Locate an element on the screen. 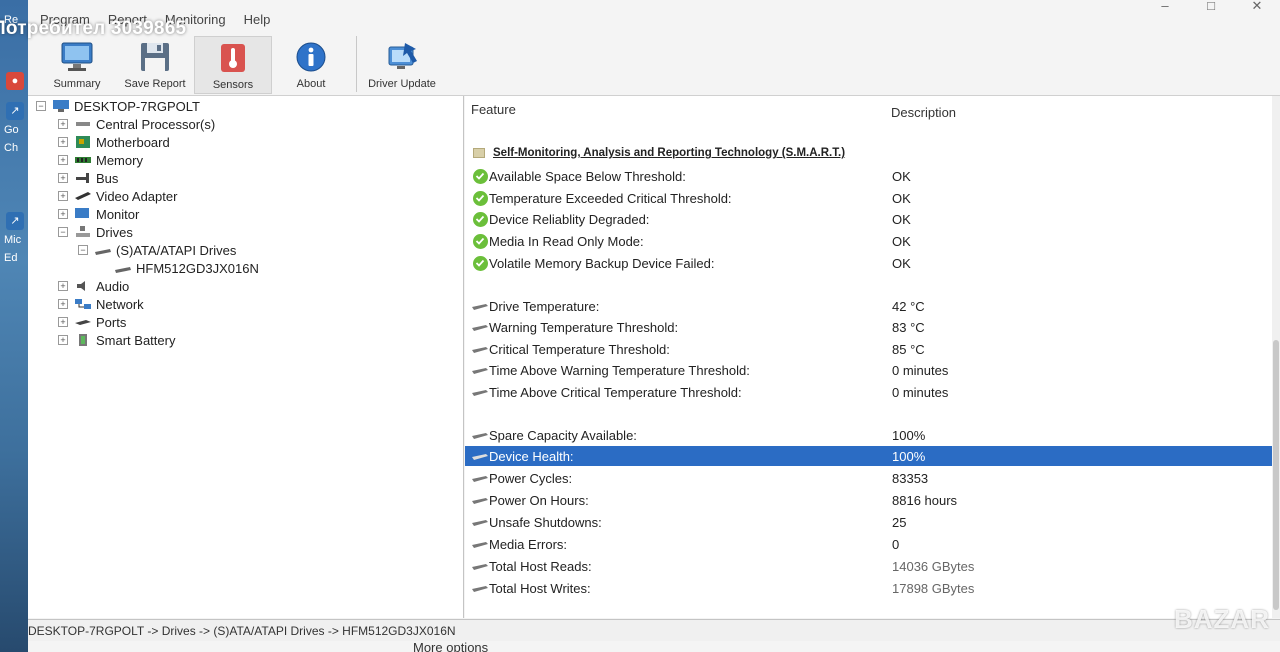 Image resolution: width=1280 pixels, height=652 pixels. scrollbar-thumb is located at coordinates (1276, 475).